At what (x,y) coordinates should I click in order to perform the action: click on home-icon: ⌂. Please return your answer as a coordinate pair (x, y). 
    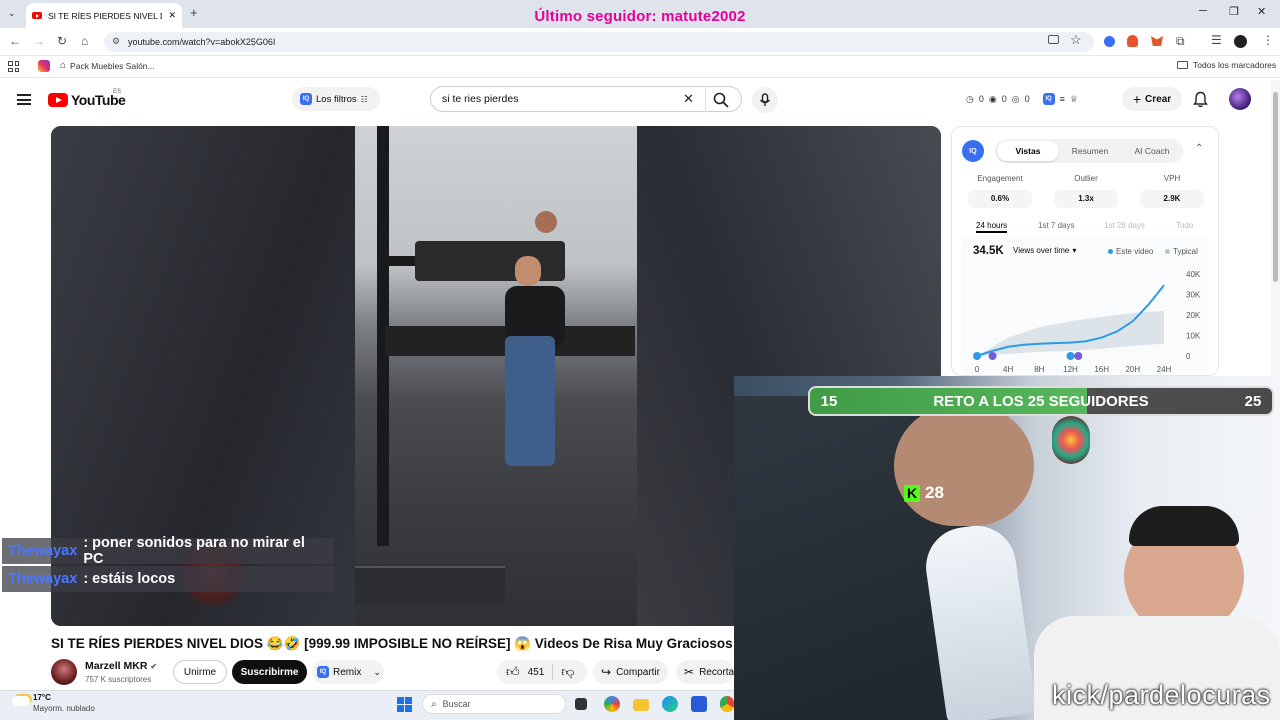
    Looking at the image, I should click on (84, 41).